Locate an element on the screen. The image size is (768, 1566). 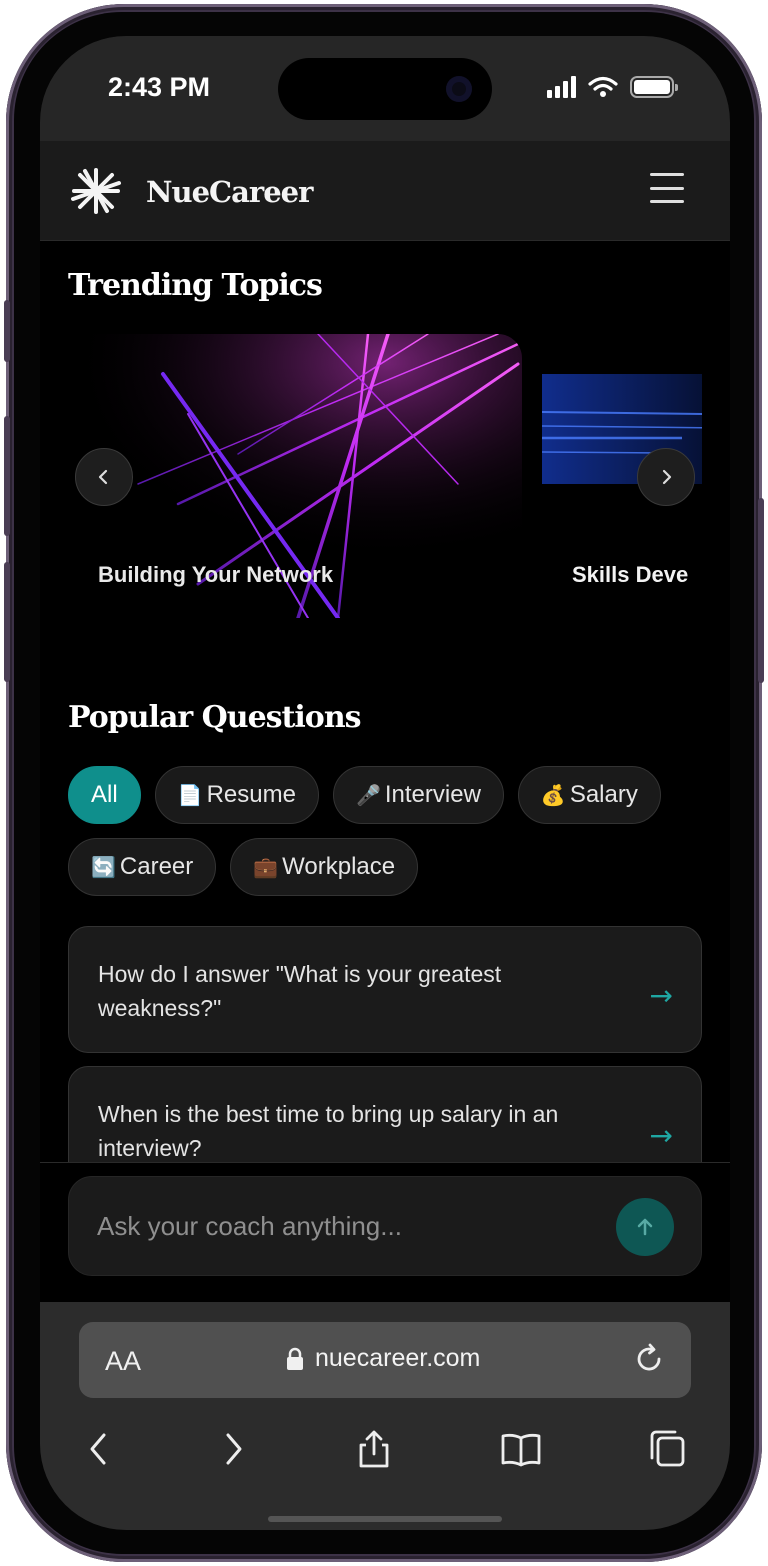
browser-toolbar: AA nuecareer.com is located at coordinates (385, 1416).